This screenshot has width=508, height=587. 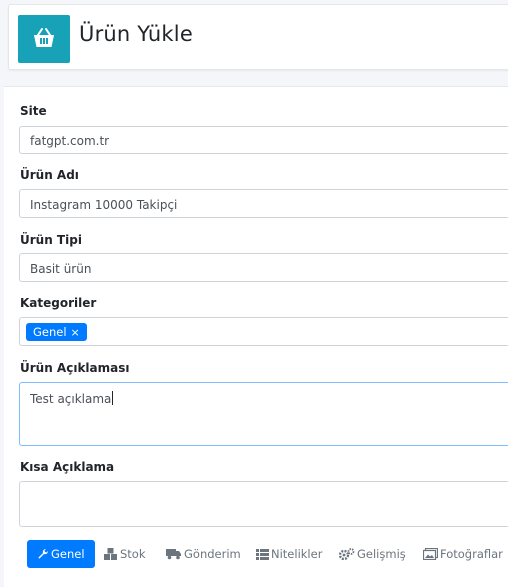 What do you see at coordinates (381, 554) in the screenshot?
I see `tab-gelismis-label: Gelişmiş` at bounding box center [381, 554].